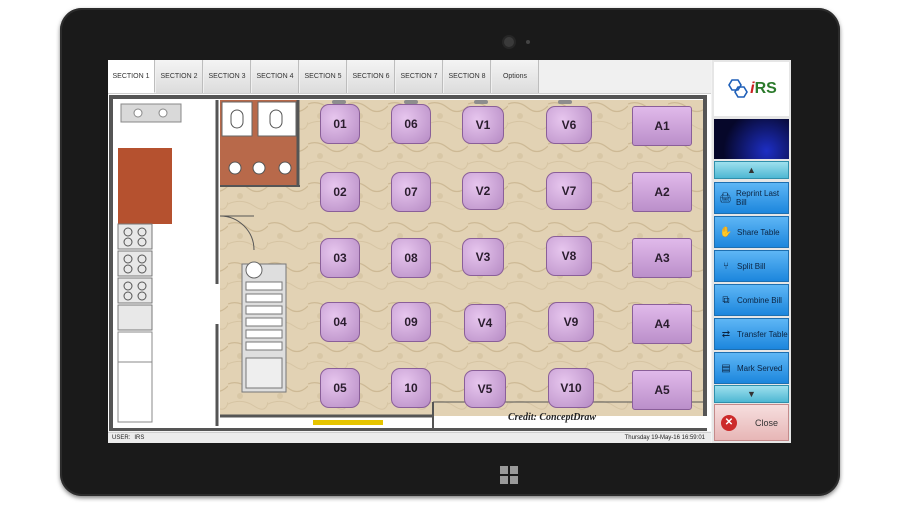 This screenshot has height=505, width=900. What do you see at coordinates (419, 76) in the screenshot?
I see `tab-section-7: SECTION 7` at bounding box center [419, 76].